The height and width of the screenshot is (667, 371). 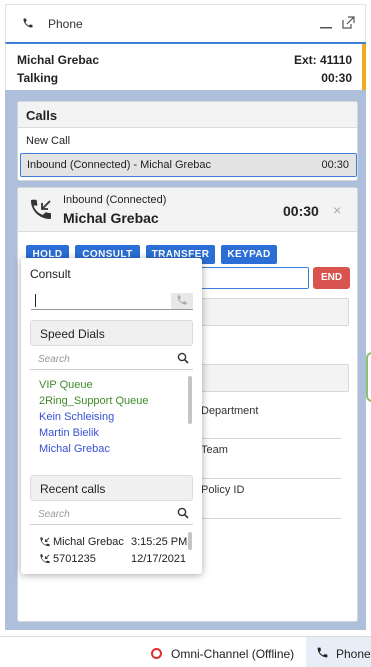 What do you see at coordinates (66, 385) in the screenshot?
I see `speed-dial-item: VIP Queue` at bounding box center [66, 385].